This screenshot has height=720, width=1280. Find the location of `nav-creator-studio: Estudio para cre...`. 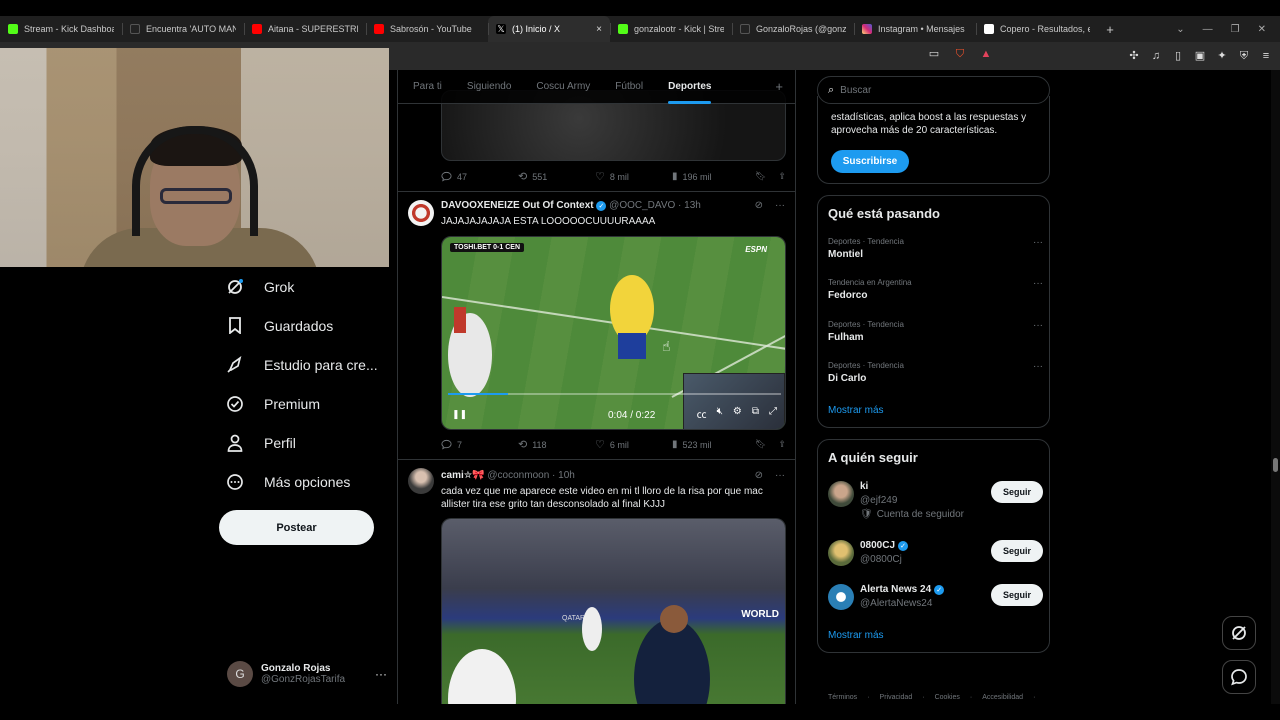

nav-creator-studio: Estudio para cre... is located at coordinates (303, 364).